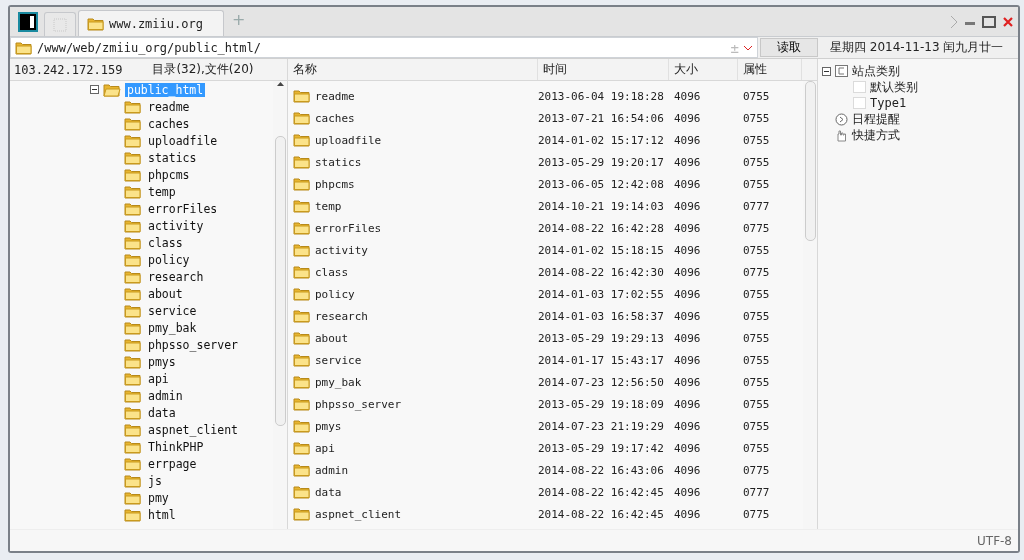 The height and width of the screenshot is (560, 1024). Describe the element at coordinates (601, 118) in the screenshot. I see `table-cell-text: 2013-07-21 16:54:06` at that location.